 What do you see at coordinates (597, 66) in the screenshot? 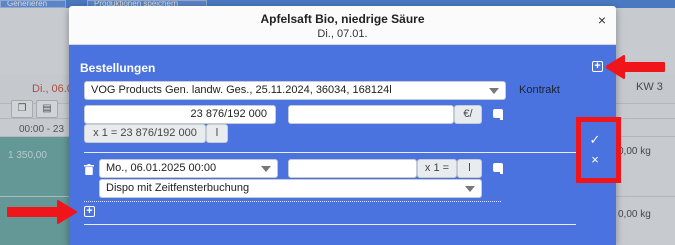
I see `add-order-plus-icon: +` at bounding box center [597, 66].